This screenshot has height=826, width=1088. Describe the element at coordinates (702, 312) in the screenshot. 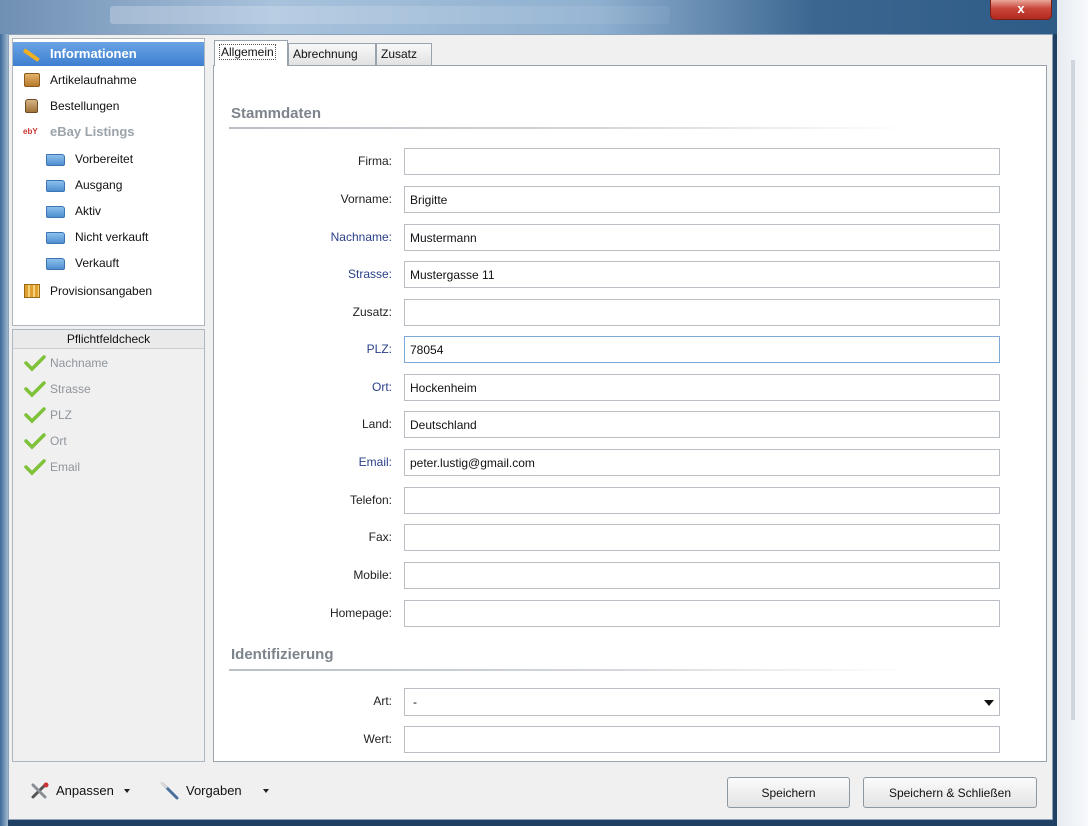

I see `zusatz-field` at that location.